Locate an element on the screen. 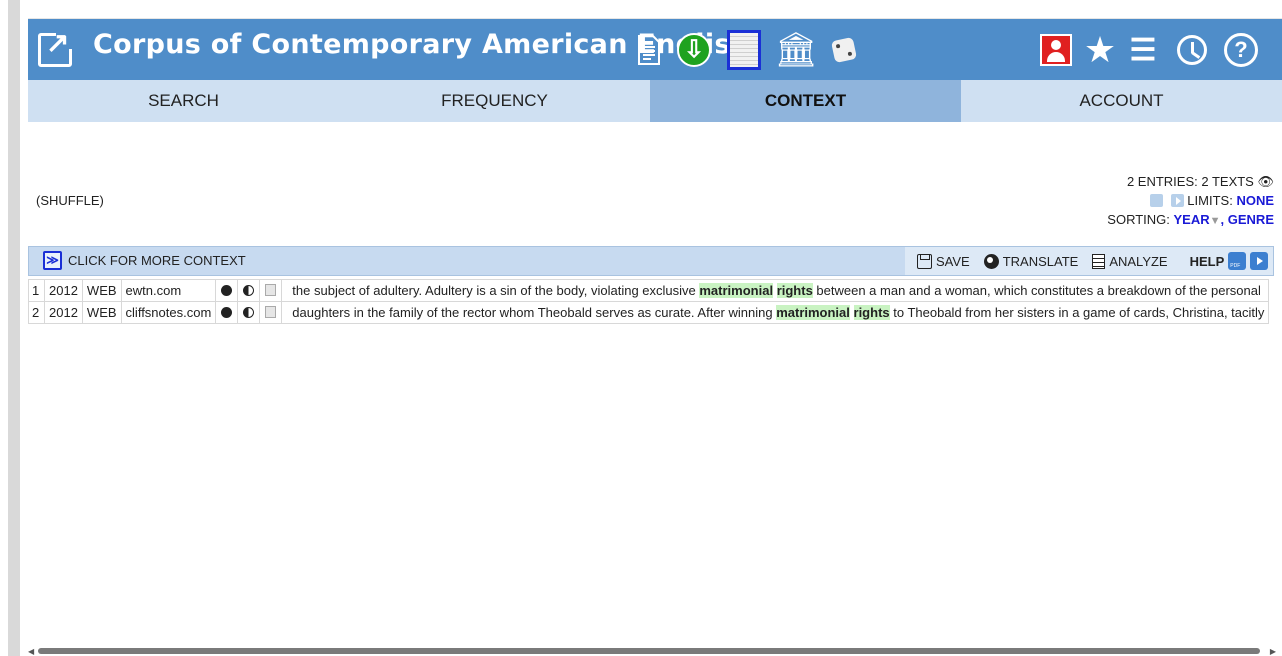 The image size is (1282, 656). analyze-button: ANALYZE is located at coordinates (1130, 261).